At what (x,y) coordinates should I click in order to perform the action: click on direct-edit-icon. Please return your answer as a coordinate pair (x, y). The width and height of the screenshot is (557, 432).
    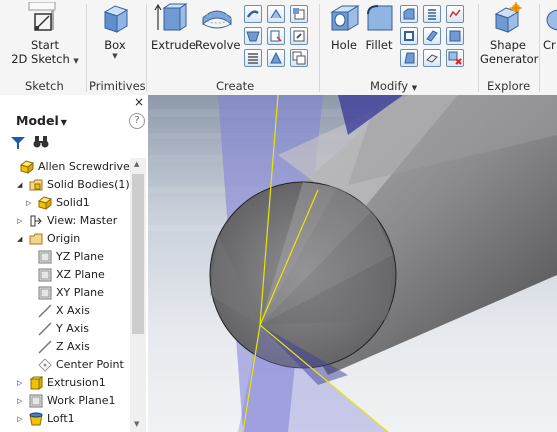
    Looking at the image, I should click on (455, 36).